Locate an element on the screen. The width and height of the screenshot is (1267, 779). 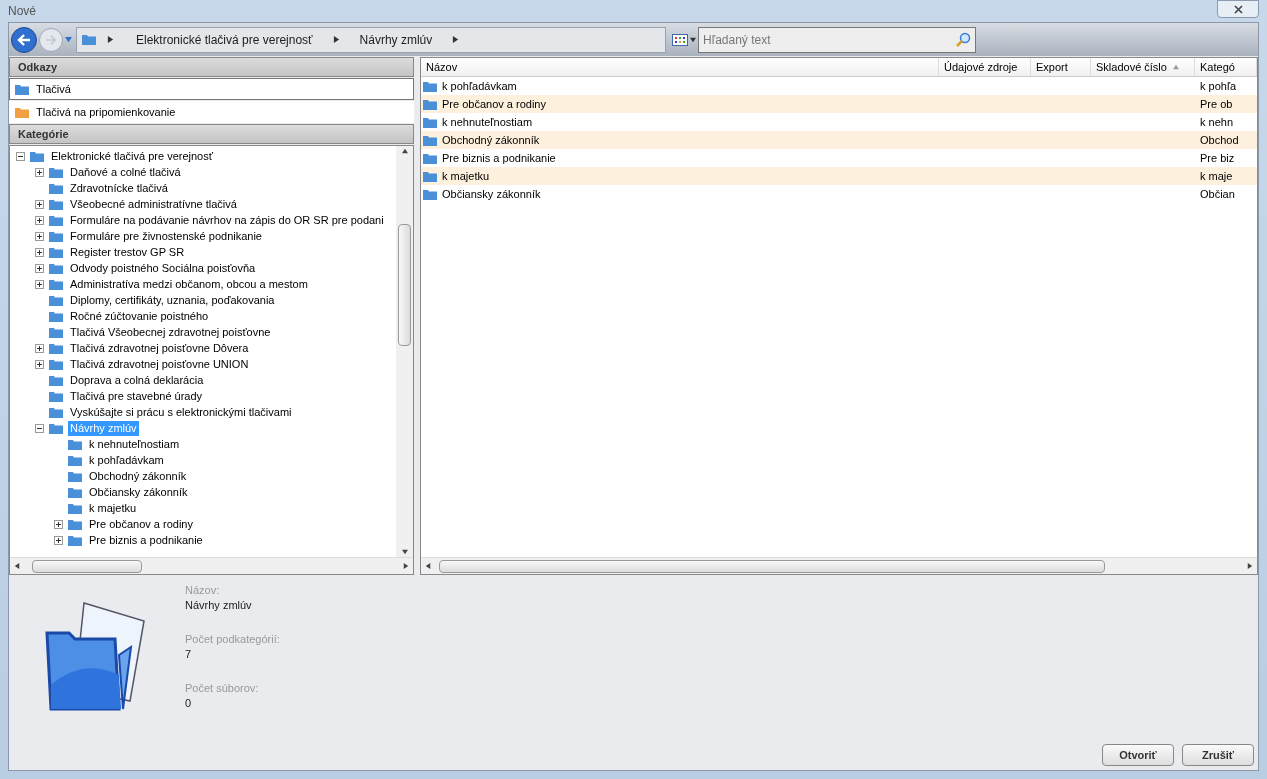
dialog-button: Zrušiť is located at coordinates (1218, 755).